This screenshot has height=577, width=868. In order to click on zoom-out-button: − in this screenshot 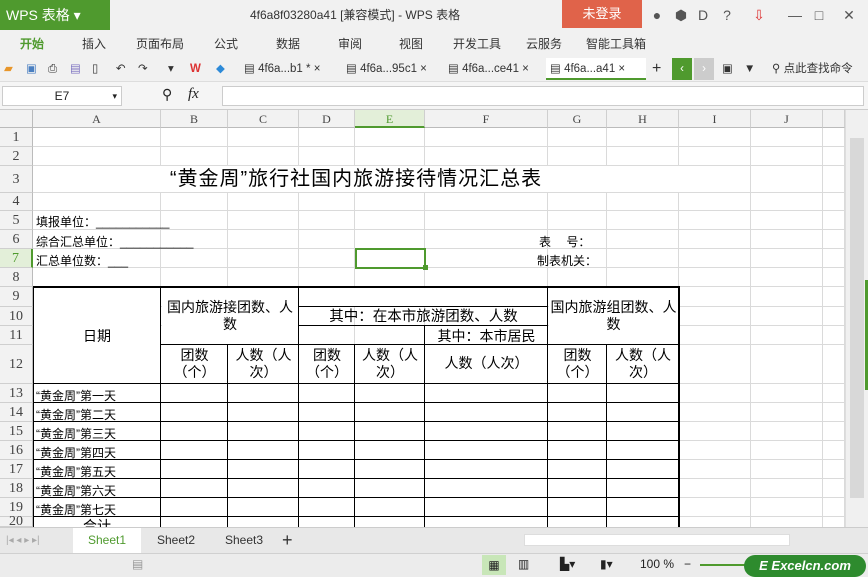, I will do `click(687, 564)`.